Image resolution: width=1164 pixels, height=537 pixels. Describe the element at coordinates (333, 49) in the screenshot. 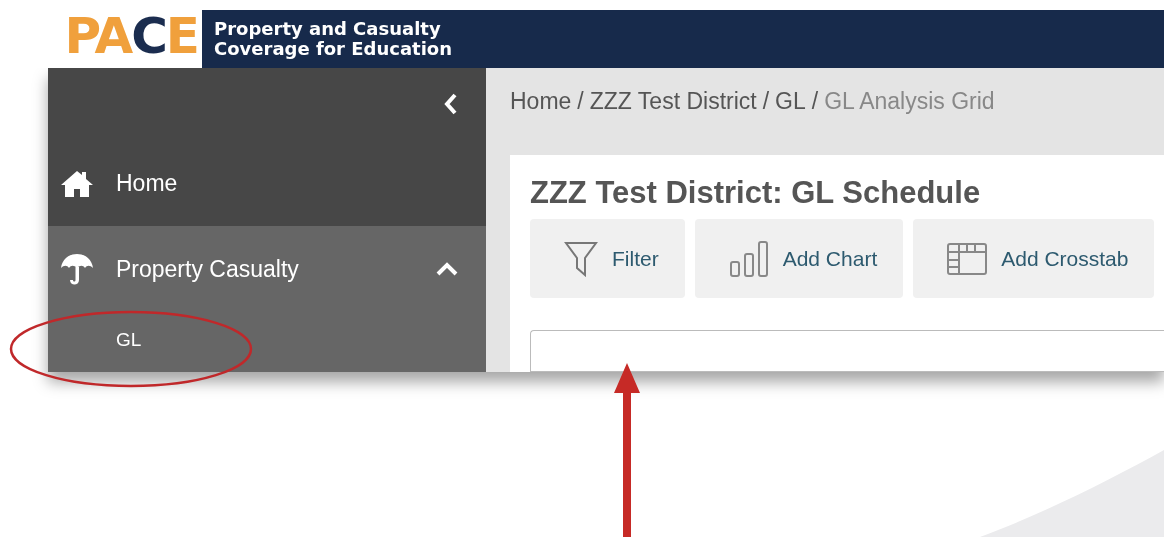

I see `tagline-text: Coverage for Education` at that location.